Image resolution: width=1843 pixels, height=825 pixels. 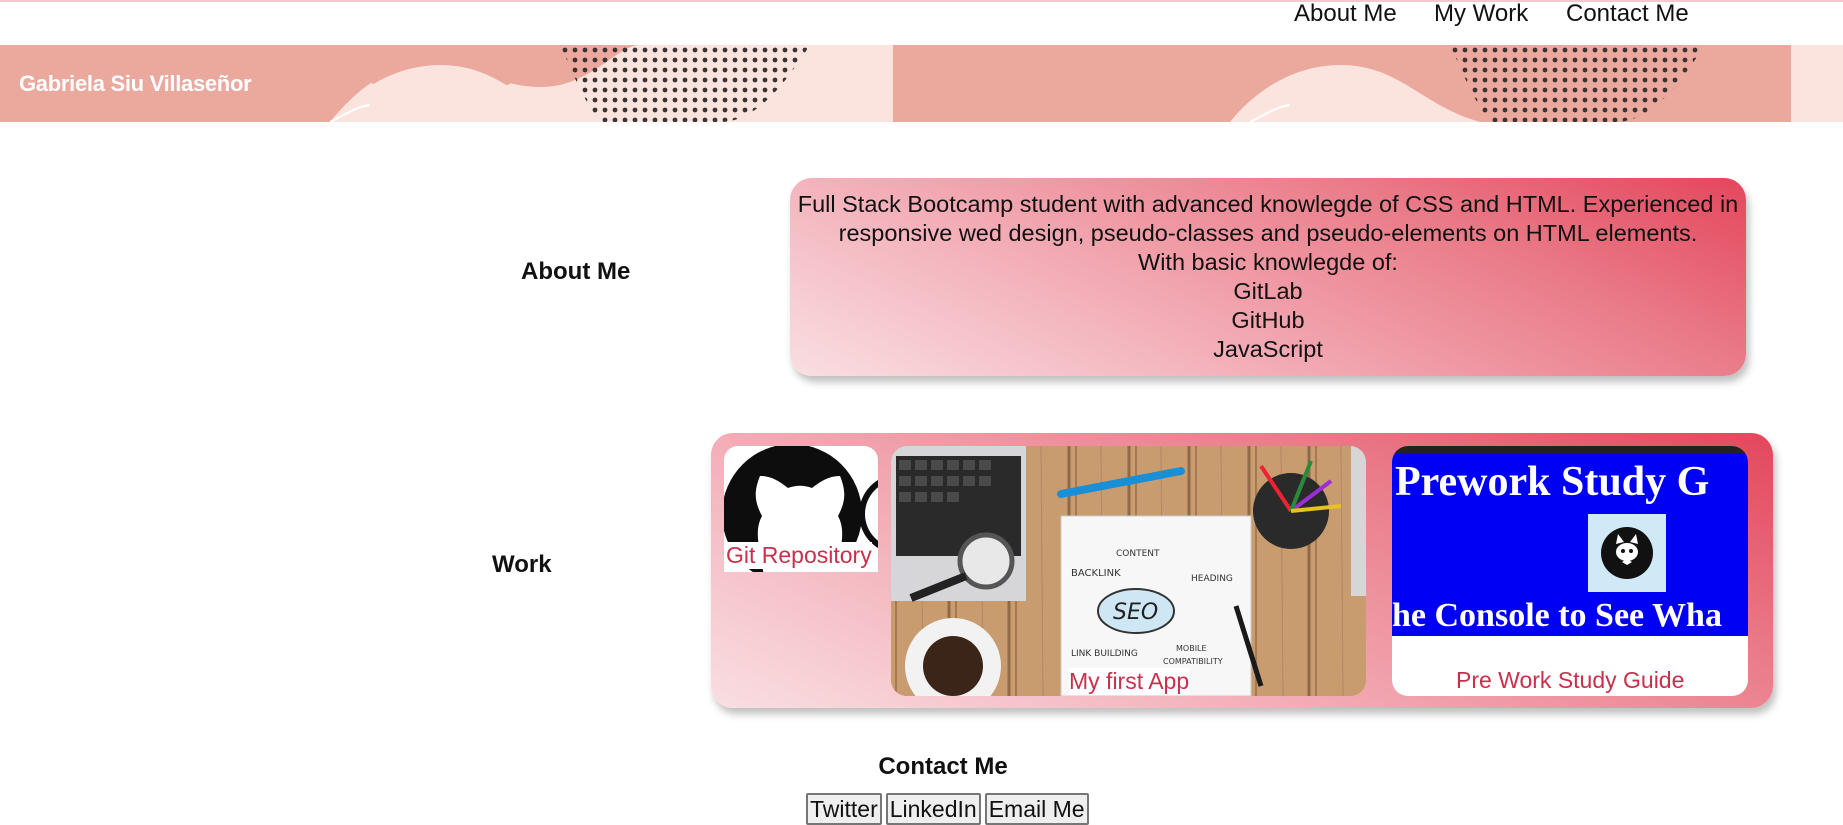 I want to click on about-skill-github: GitHub, so click(x=1268, y=320).